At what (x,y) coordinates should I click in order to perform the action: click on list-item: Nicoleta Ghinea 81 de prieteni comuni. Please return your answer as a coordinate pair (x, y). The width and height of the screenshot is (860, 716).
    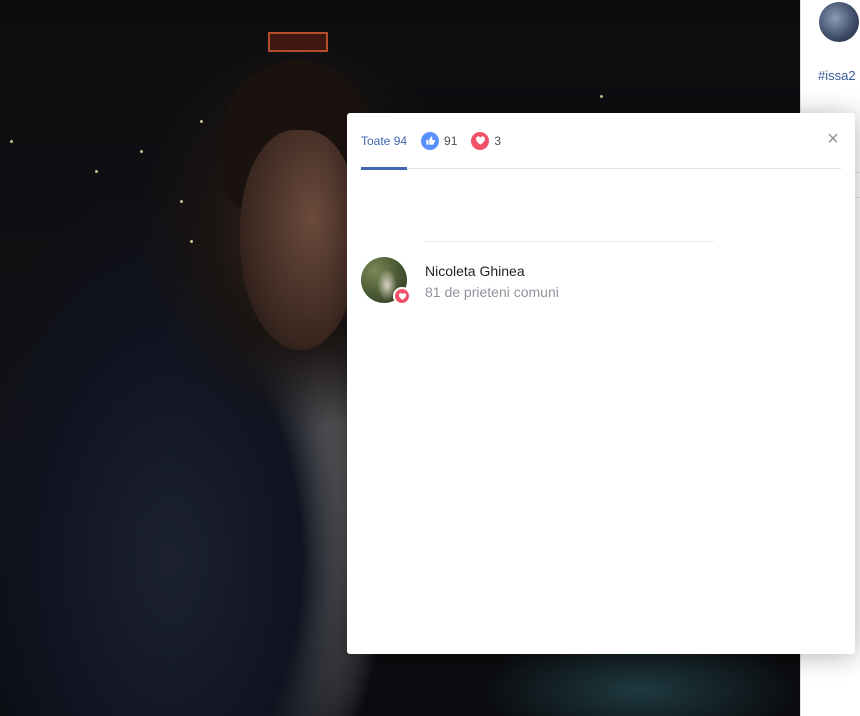
    Looking at the image, I should click on (601, 282).